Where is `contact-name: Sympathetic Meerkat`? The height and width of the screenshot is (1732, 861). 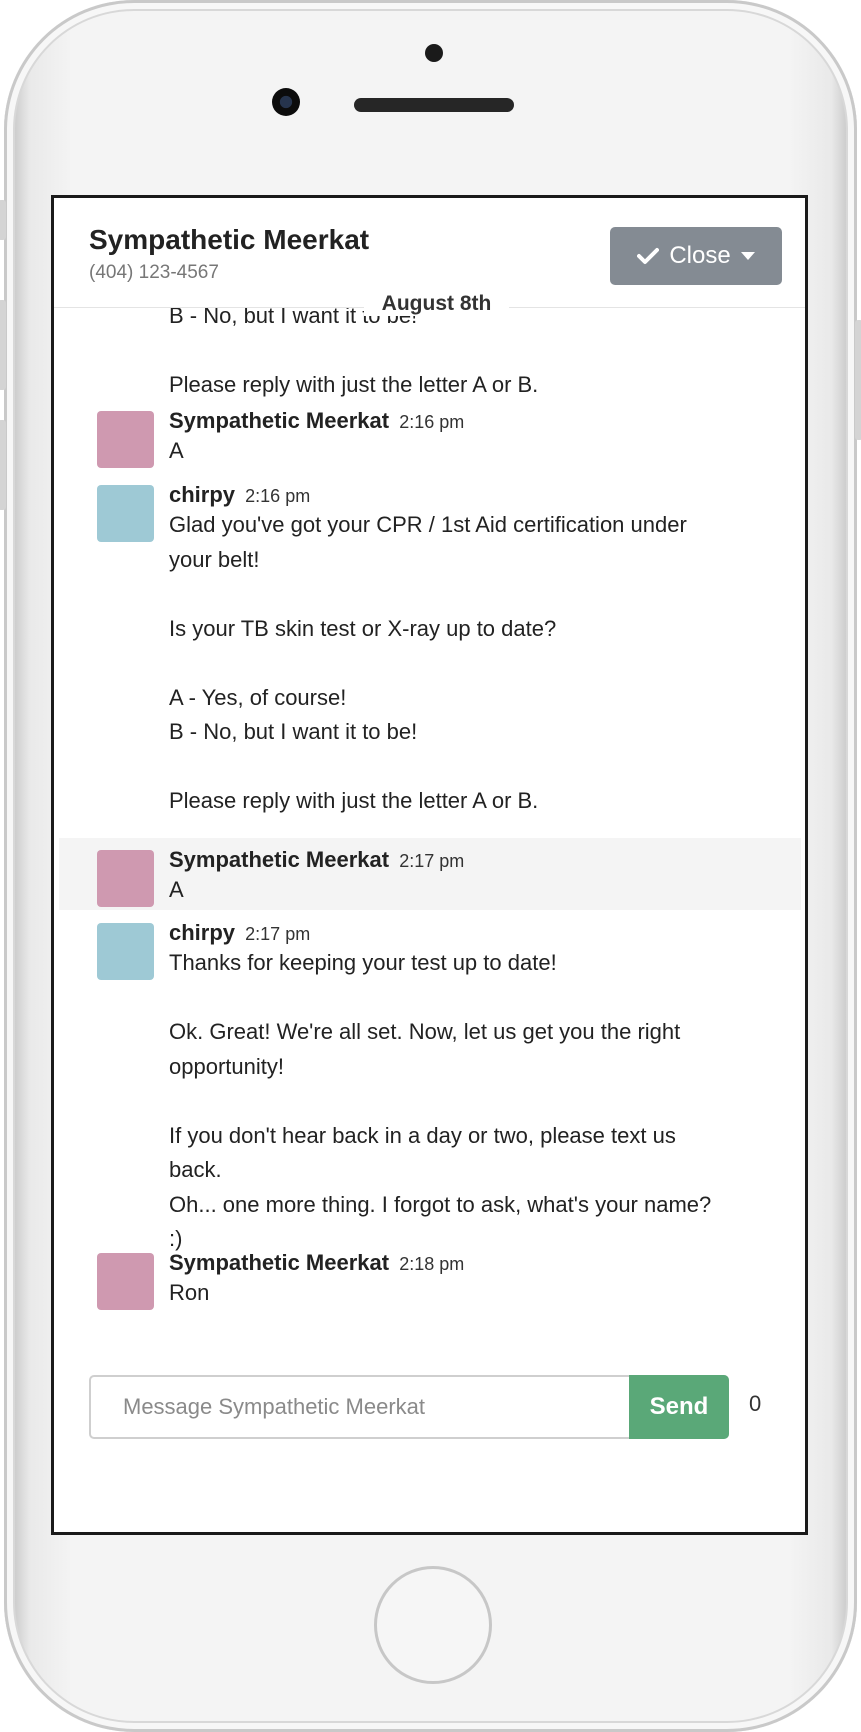
contact-name: Sympathetic Meerkat is located at coordinates (229, 239).